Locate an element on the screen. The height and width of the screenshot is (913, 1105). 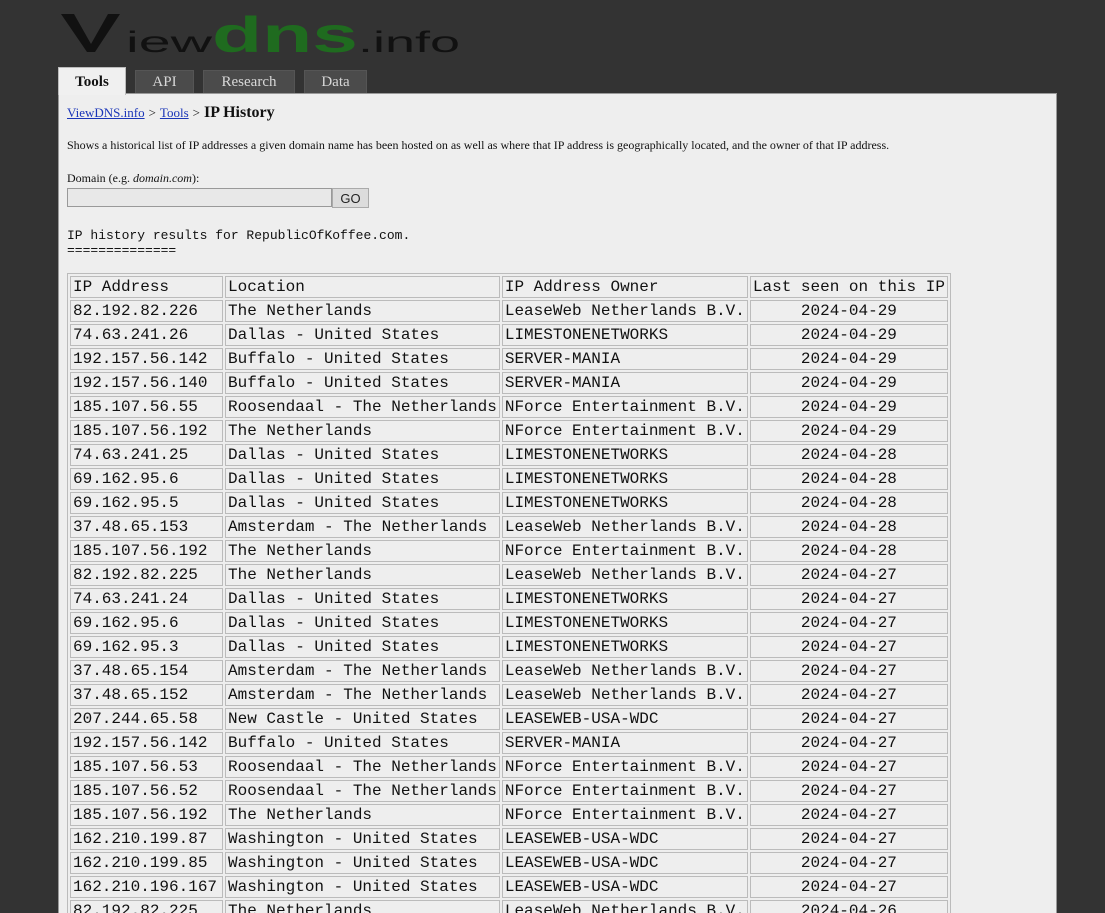
viewdns-logo: iew dns .info is located at coordinates (261, 32).